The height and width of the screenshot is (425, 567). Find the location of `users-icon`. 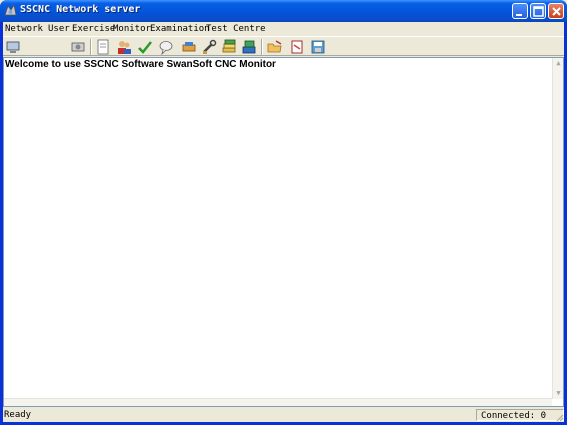

users-icon is located at coordinates (124, 47).